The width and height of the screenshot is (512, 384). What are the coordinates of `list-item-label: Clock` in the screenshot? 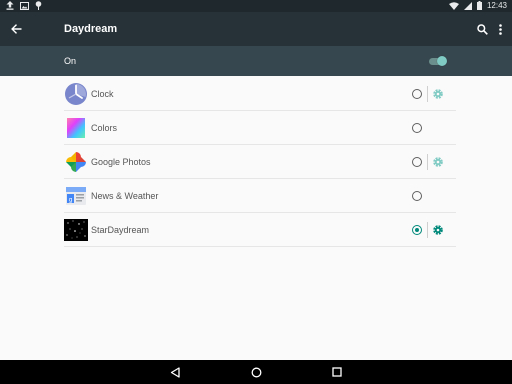 It's located at (102, 94).